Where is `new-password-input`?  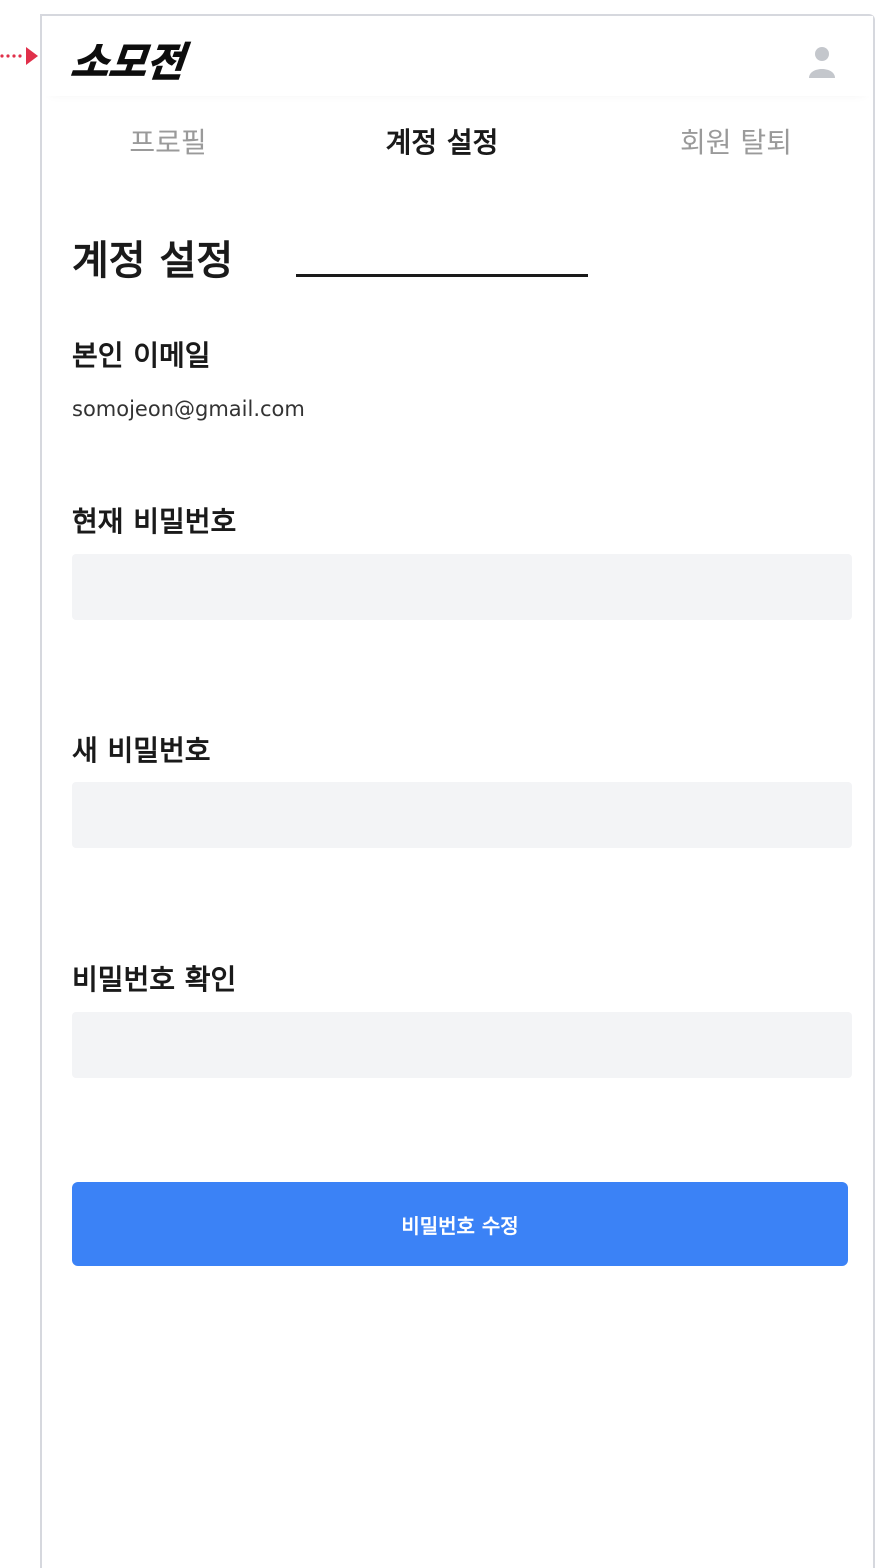
new-password-input is located at coordinates (462, 815).